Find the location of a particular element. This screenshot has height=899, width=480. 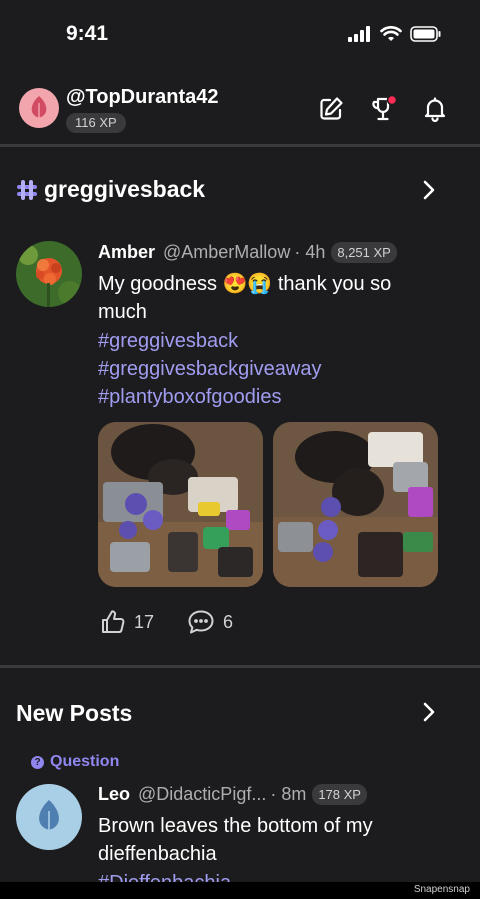

post-time: · 4h is located at coordinates (310, 252).